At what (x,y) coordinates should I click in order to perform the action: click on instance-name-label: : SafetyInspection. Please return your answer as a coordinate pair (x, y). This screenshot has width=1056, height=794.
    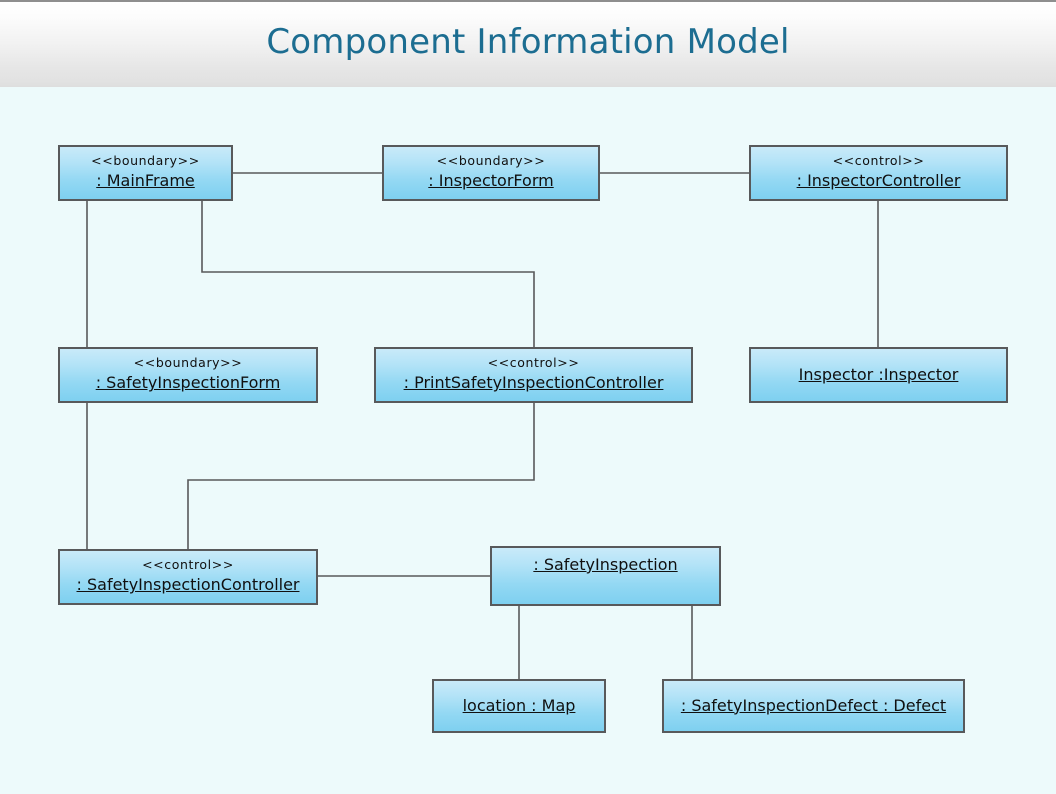
    Looking at the image, I should click on (605, 564).